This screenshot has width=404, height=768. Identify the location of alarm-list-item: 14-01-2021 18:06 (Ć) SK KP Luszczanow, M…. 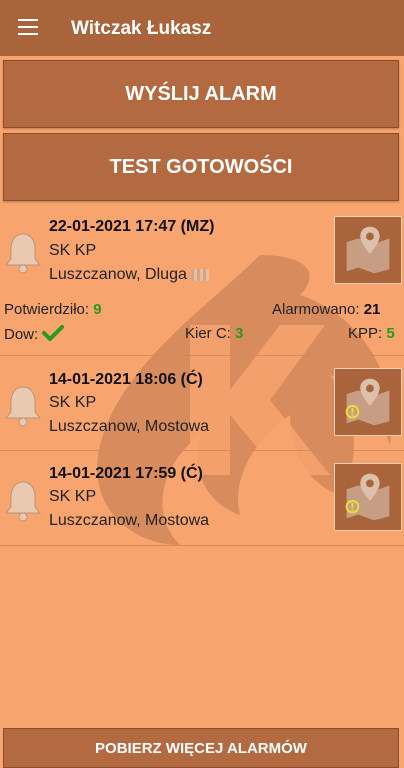
(202, 403).